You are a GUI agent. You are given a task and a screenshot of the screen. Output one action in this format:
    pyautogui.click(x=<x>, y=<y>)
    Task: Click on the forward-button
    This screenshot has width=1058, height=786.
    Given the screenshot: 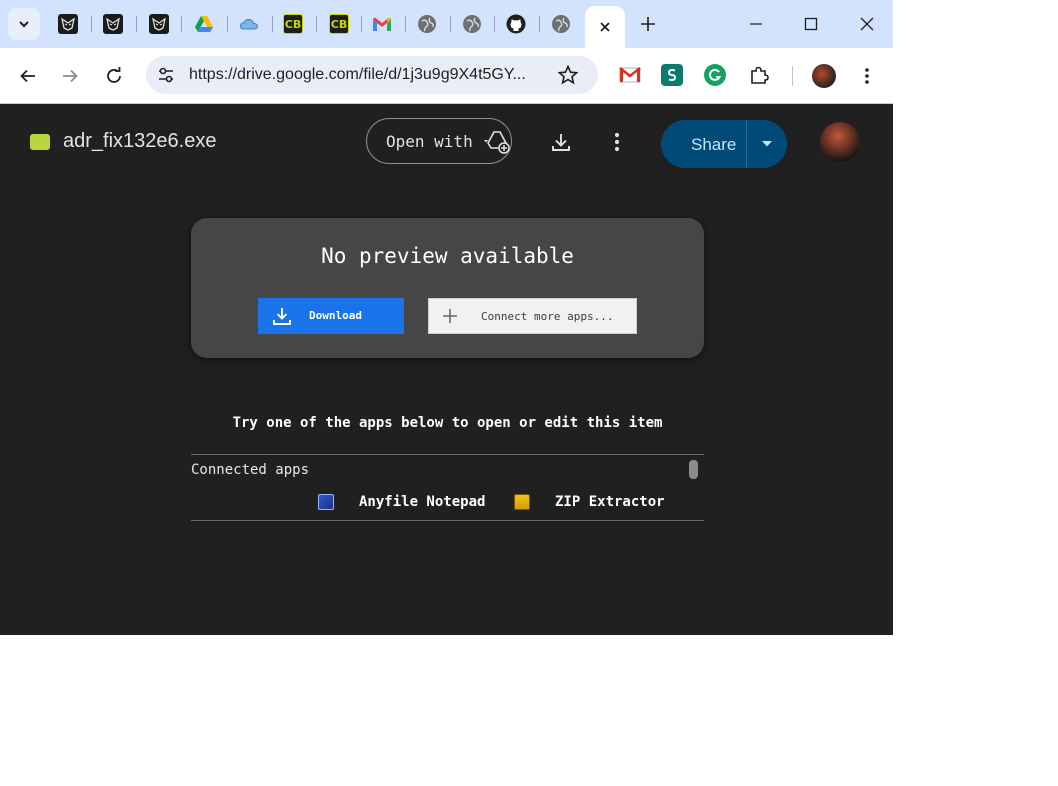 What is the action you would take?
    pyautogui.click(x=70, y=76)
    